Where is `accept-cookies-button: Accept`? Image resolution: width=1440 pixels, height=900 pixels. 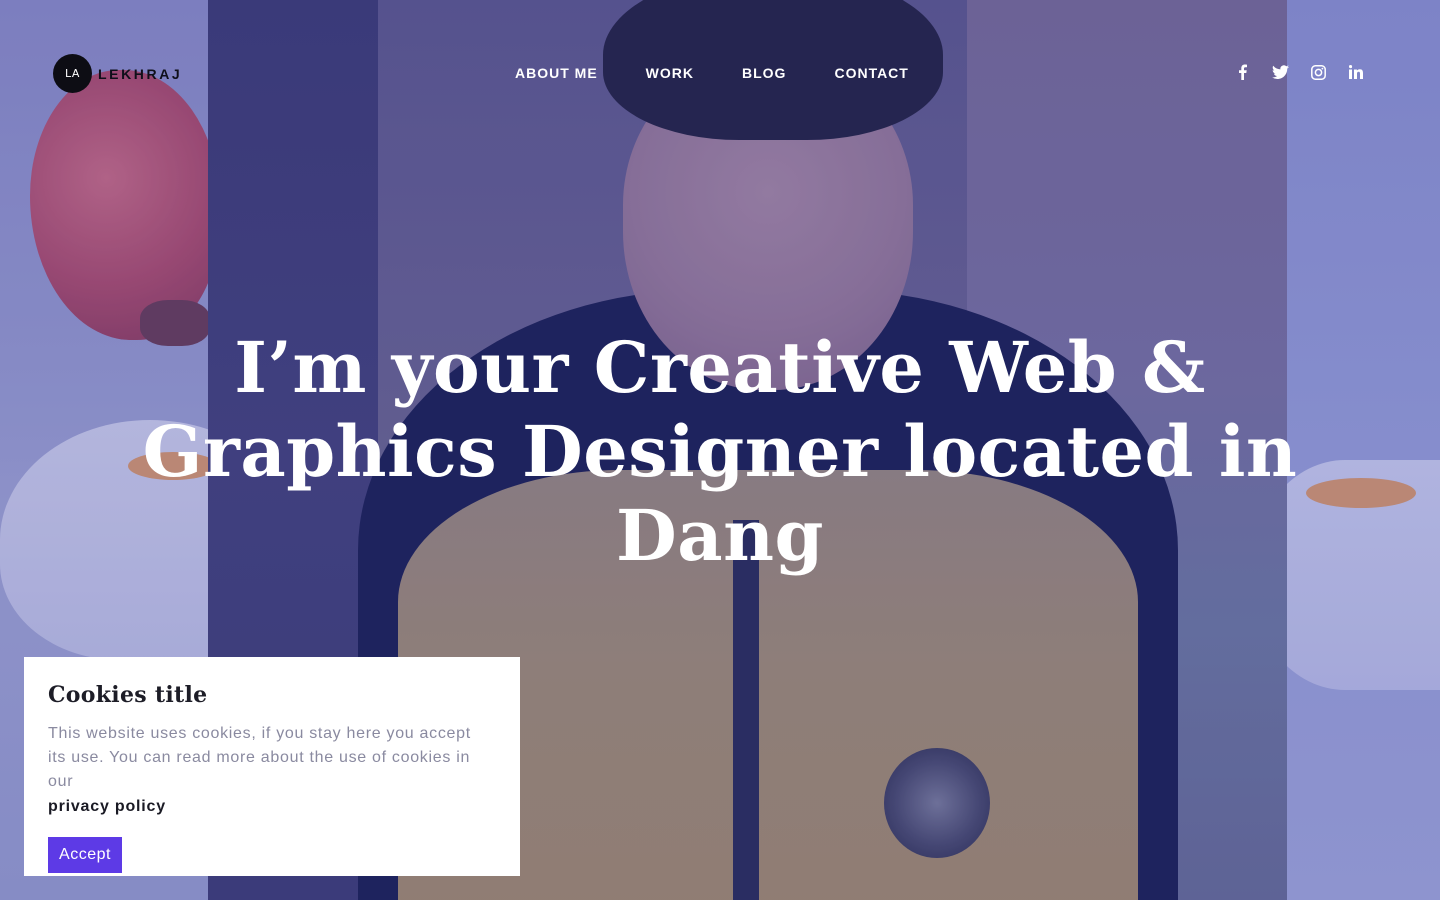 accept-cookies-button: Accept is located at coordinates (85, 855).